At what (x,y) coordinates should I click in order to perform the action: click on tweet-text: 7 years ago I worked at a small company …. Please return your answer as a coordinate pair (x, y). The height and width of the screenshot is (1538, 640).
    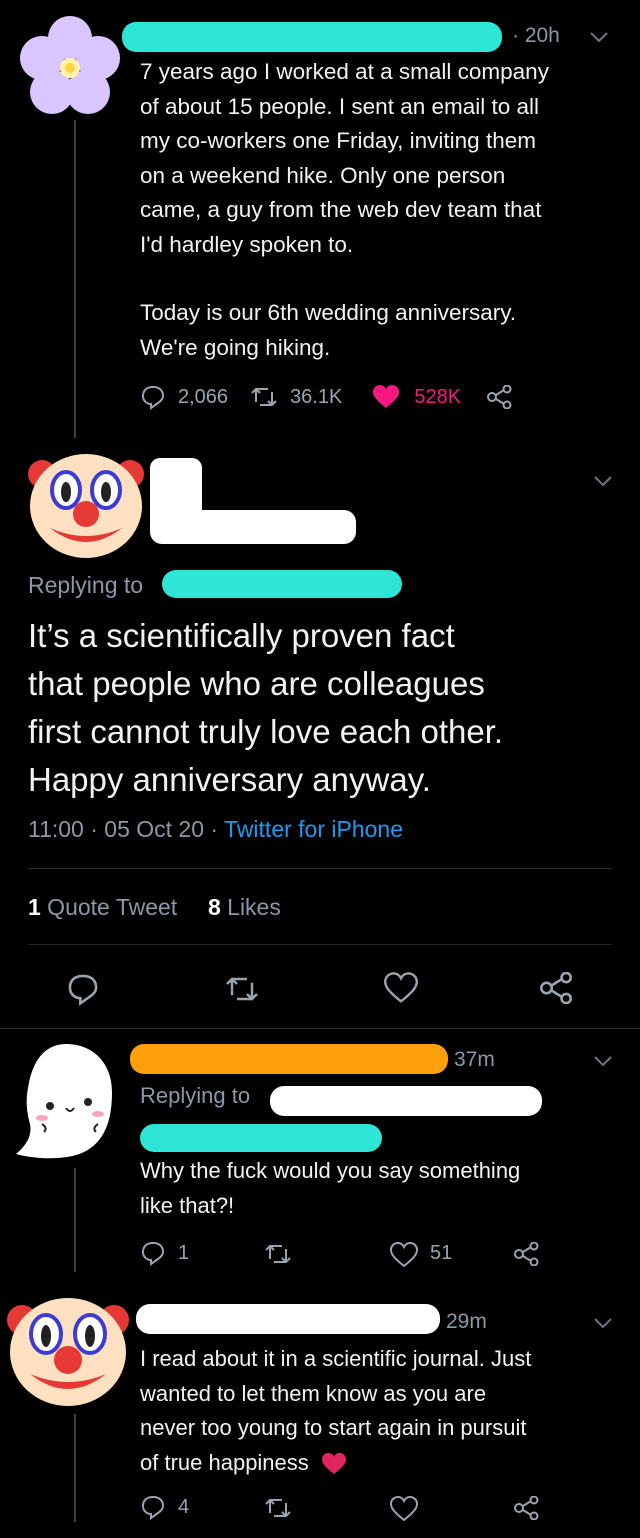
    Looking at the image, I should click on (344, 209).